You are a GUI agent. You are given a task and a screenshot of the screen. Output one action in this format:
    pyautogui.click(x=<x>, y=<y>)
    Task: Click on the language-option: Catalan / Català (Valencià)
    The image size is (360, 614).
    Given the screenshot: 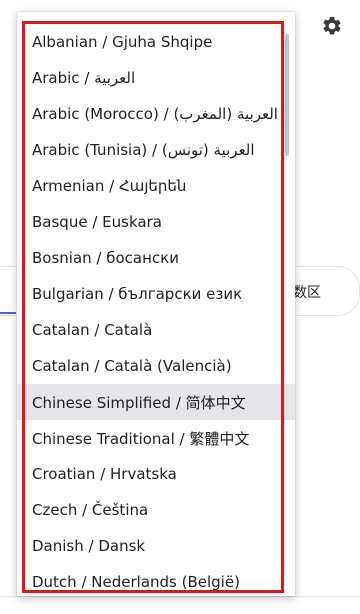 What is the action you would take?
    pyautogui.click(x=156, y=366)
    